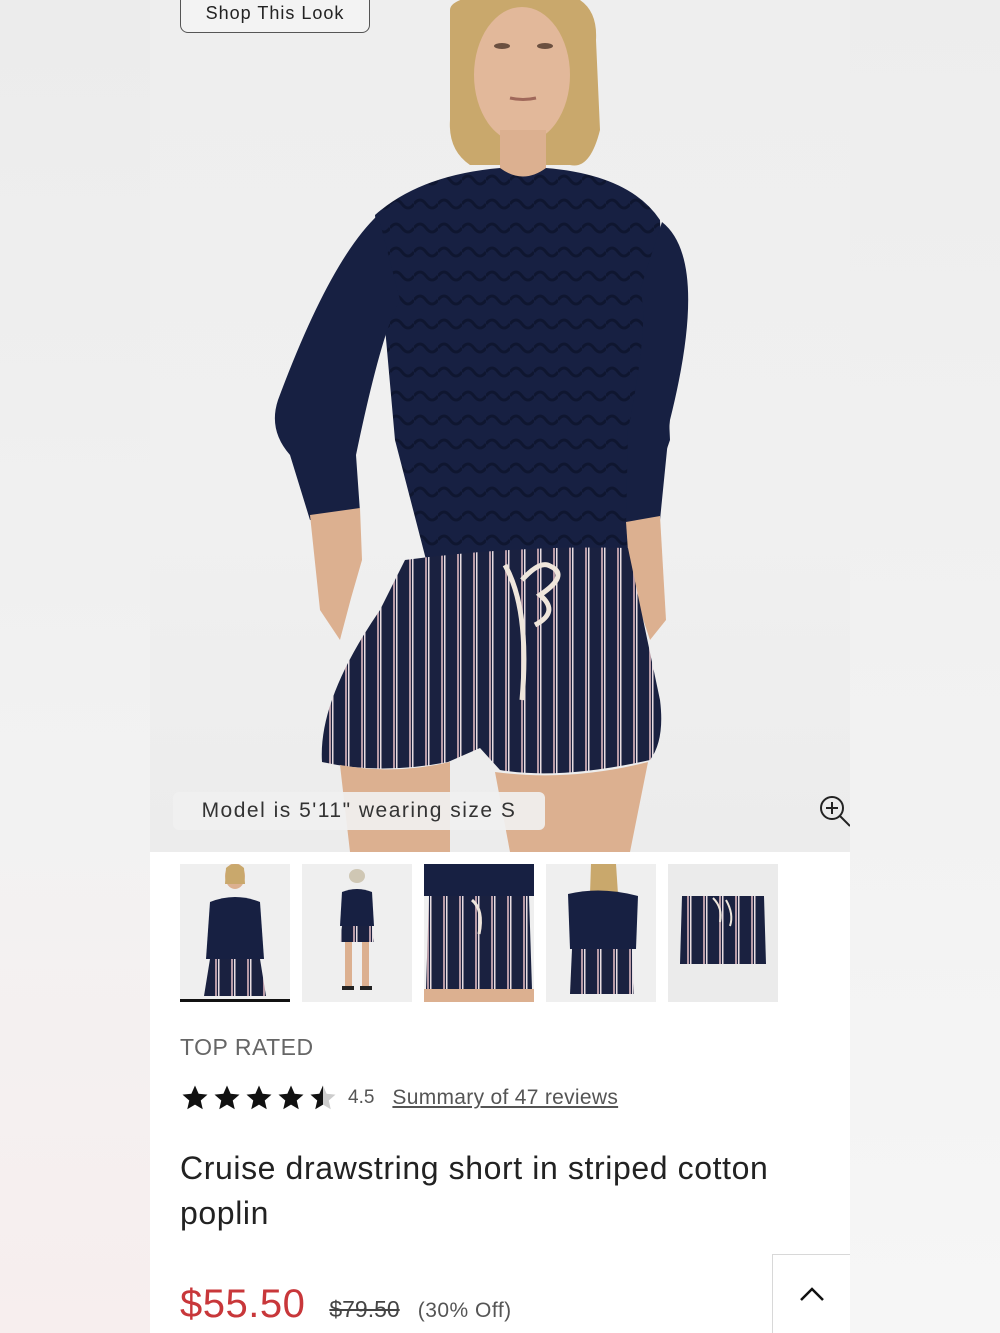 This screenshot has height=1333, width=1000. I want to click on rating-value: 4.5, so click(361, 1097).